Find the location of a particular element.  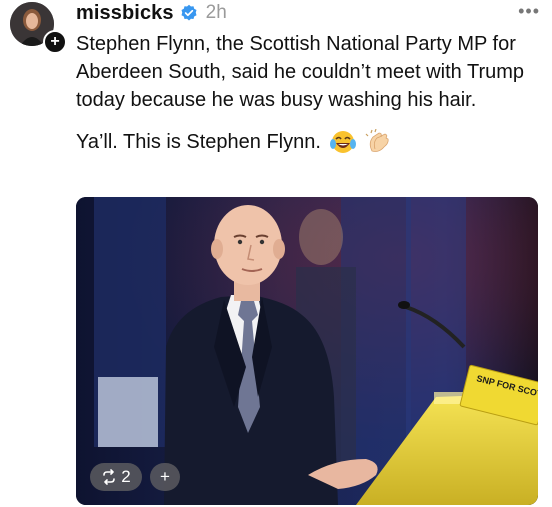

repost-count-button: 2 is located at coordinates (116, 477).